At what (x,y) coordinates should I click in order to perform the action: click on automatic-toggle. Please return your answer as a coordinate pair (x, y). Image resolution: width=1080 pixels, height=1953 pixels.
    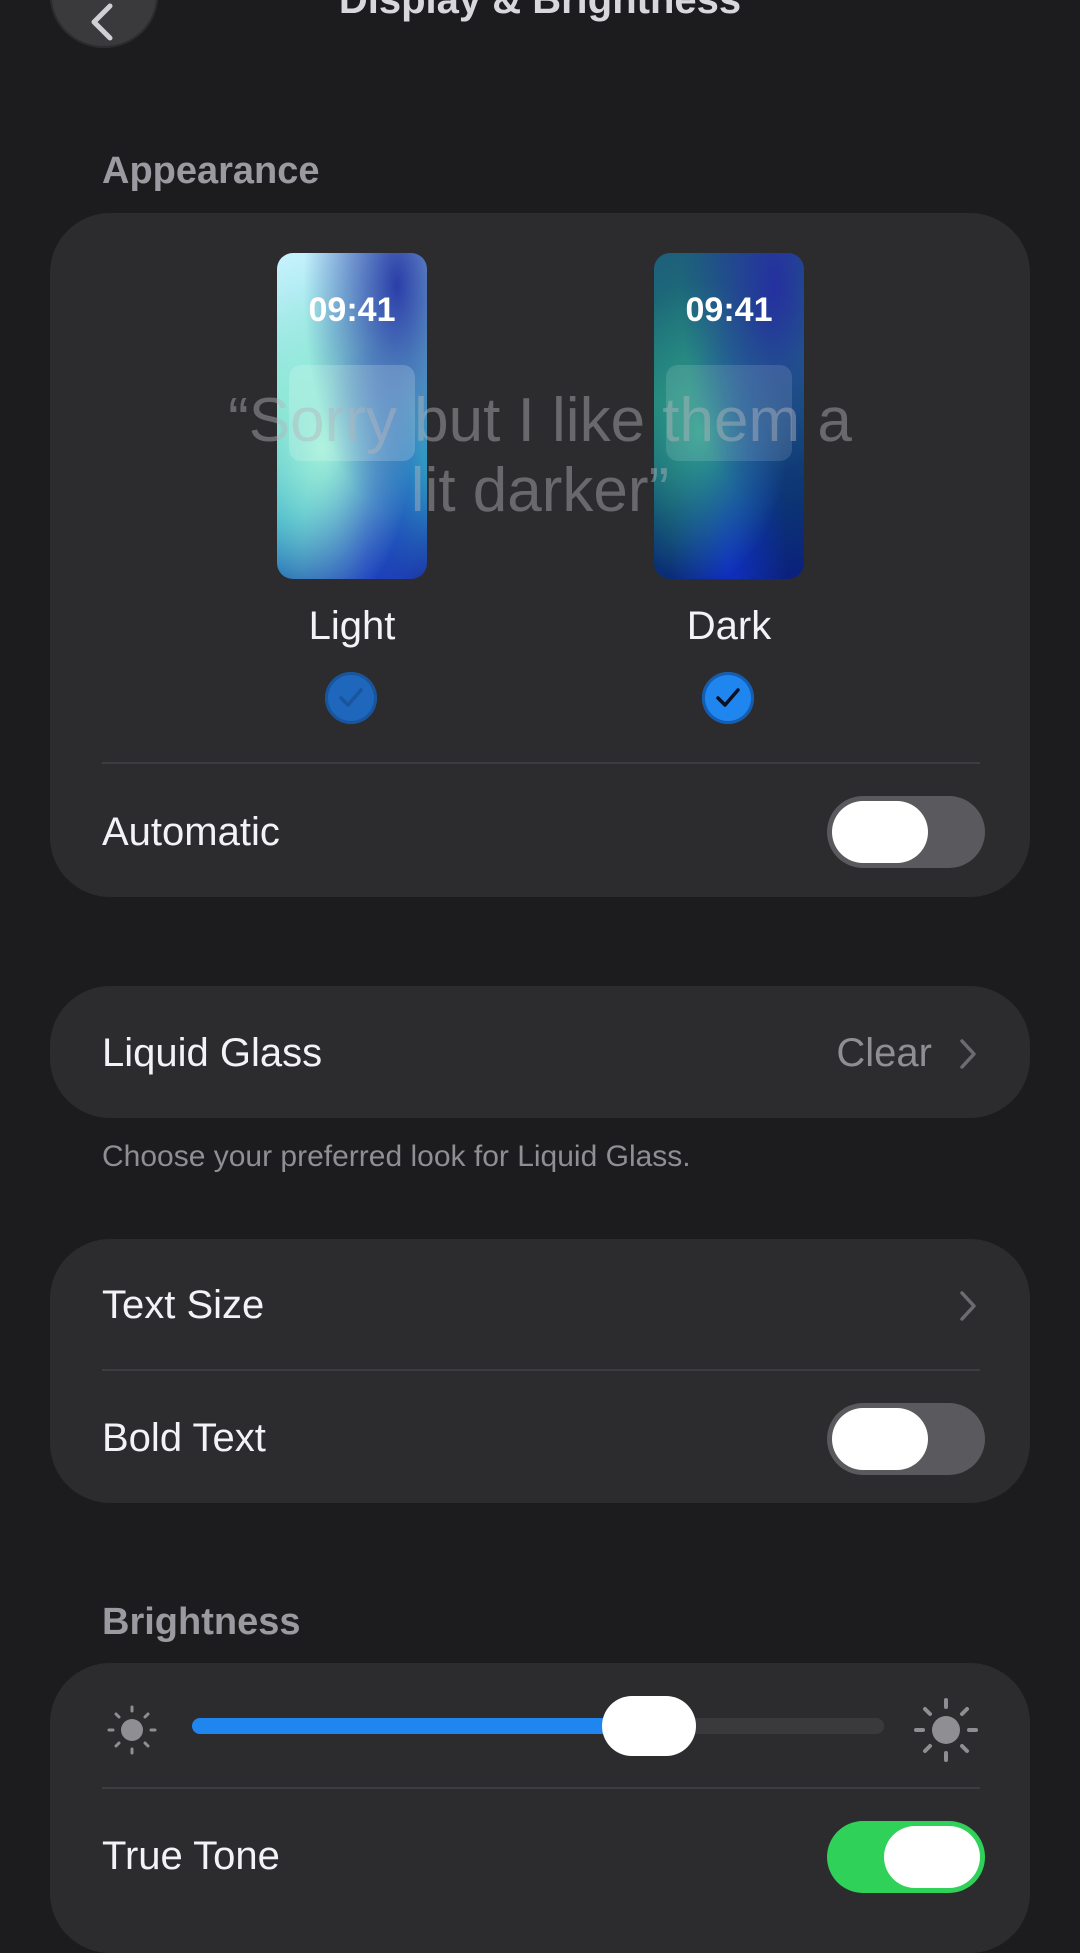
    Looking at the image, I should click on (906, 832).